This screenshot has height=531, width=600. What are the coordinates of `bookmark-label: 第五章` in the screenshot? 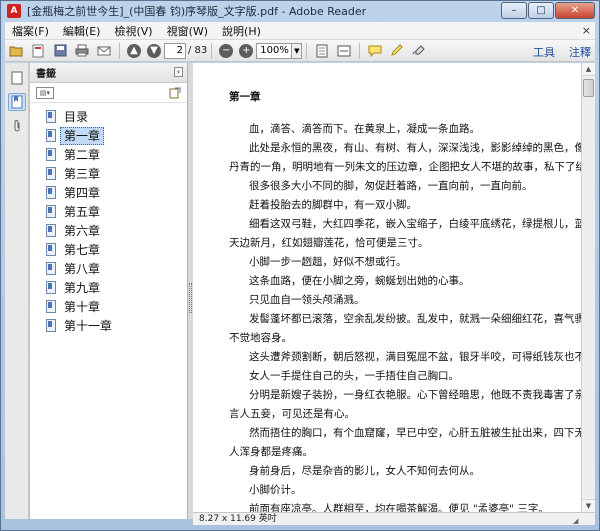 It's located at (82, 211).